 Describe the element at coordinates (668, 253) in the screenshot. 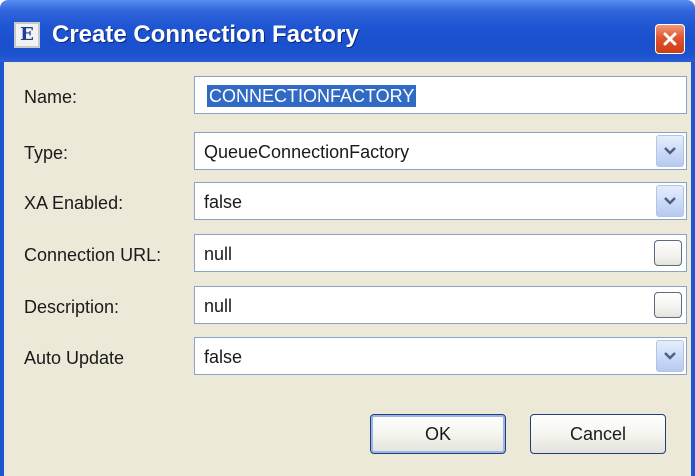

I see `connection-url-edit-button` at that location.